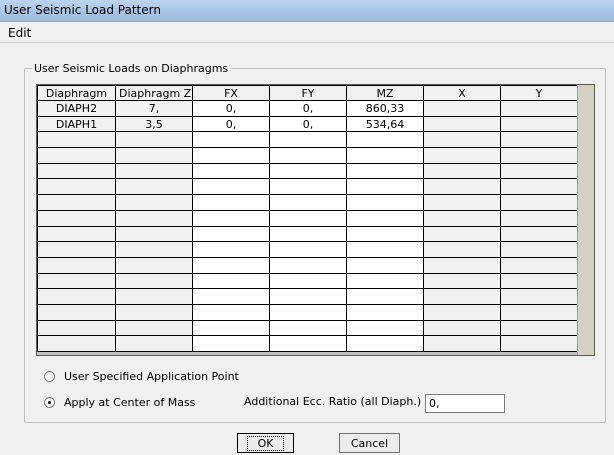  I want to click on col-header-diaphragm-z: Diaphragm Z, so click(154, 93).